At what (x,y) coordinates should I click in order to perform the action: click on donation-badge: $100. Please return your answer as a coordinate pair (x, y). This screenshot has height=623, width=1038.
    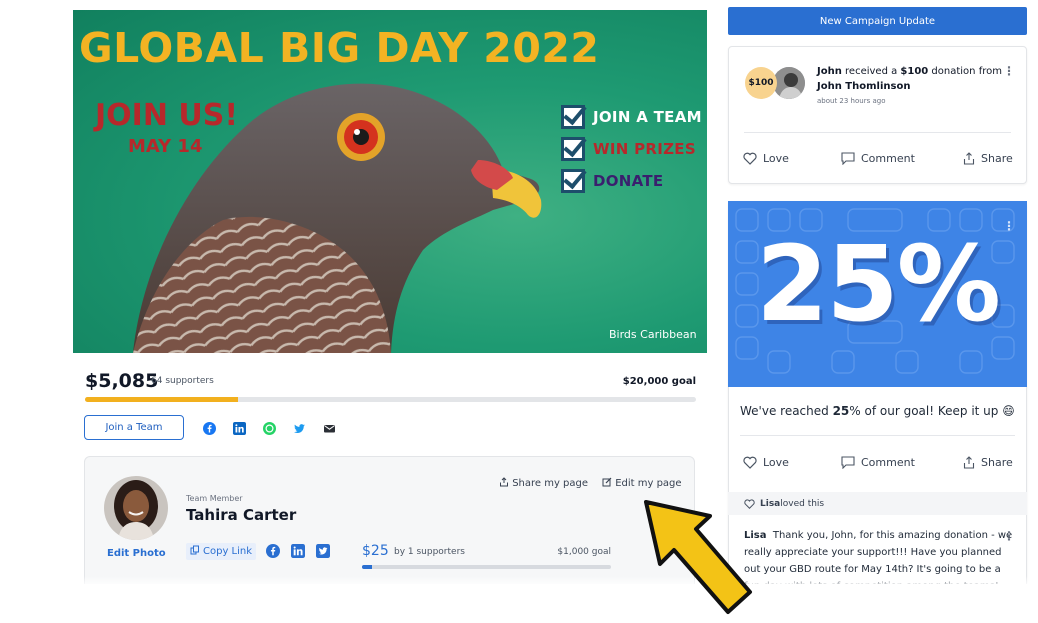
    Looking at the image, I should click on (761, 83).